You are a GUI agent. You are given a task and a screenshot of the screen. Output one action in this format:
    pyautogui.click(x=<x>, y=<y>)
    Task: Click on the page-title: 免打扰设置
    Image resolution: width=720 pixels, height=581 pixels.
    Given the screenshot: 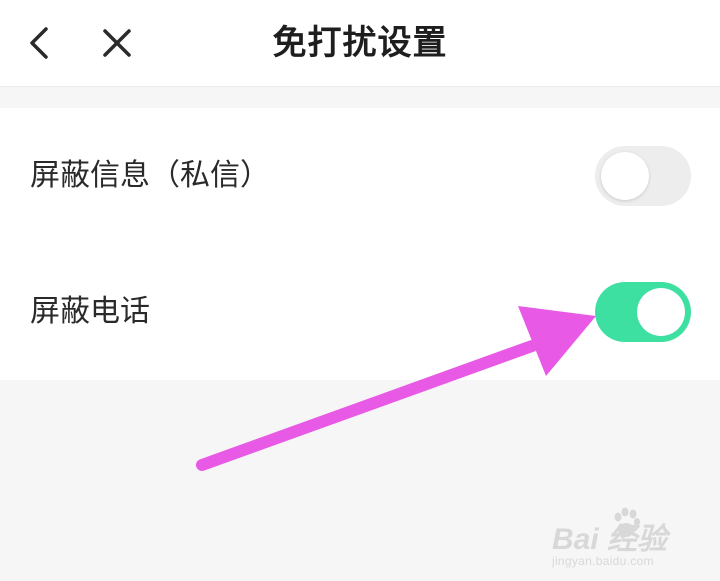 What is the action you would take?
    pyautogui.click(x=360, y=43)
    